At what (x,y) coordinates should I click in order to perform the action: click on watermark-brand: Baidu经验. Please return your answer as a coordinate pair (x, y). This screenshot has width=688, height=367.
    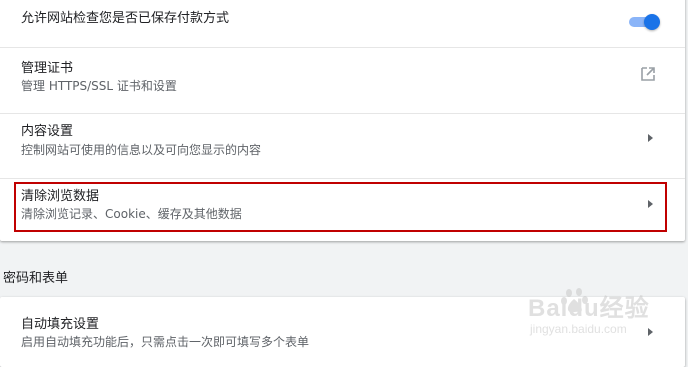
    Looking at the image, I should click on (589, 308).